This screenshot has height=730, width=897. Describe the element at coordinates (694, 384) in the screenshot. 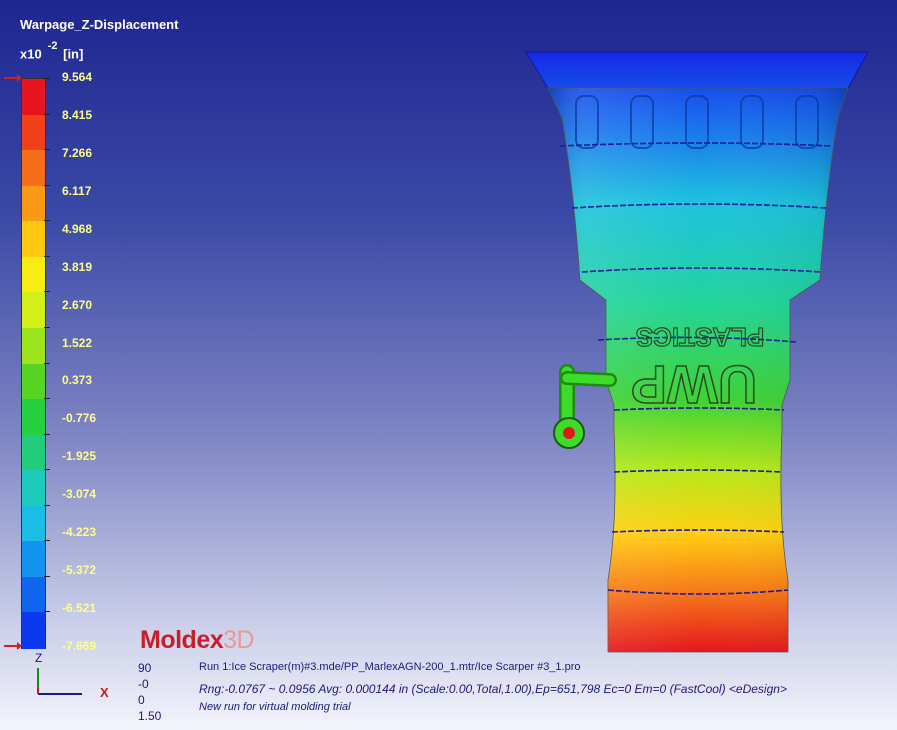

I see `logo-uwp: UWP` at that location.